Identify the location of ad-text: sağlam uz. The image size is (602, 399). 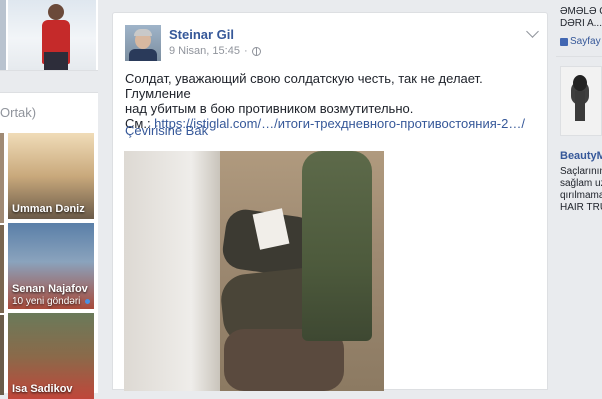
(581, 183).